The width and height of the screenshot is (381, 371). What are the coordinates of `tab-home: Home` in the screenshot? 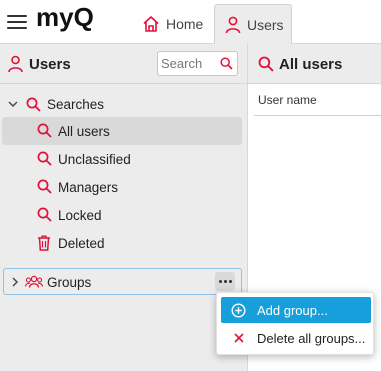 It's located at (172, 24).